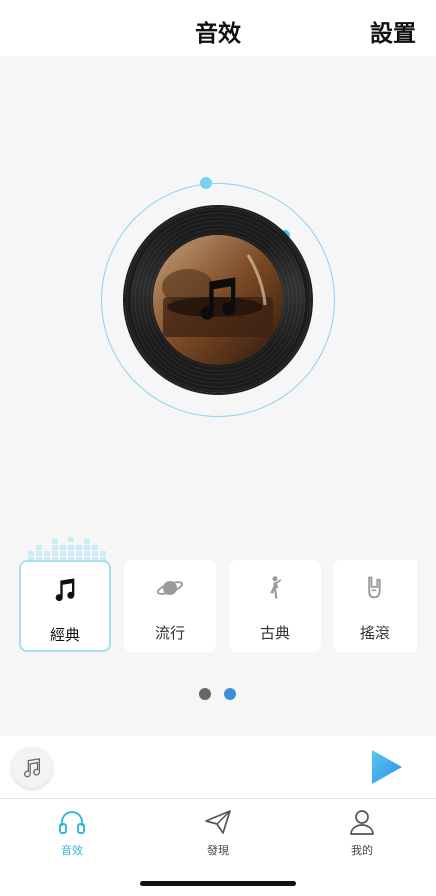  I want to click on tab-label: 音效, so click(72, 850).